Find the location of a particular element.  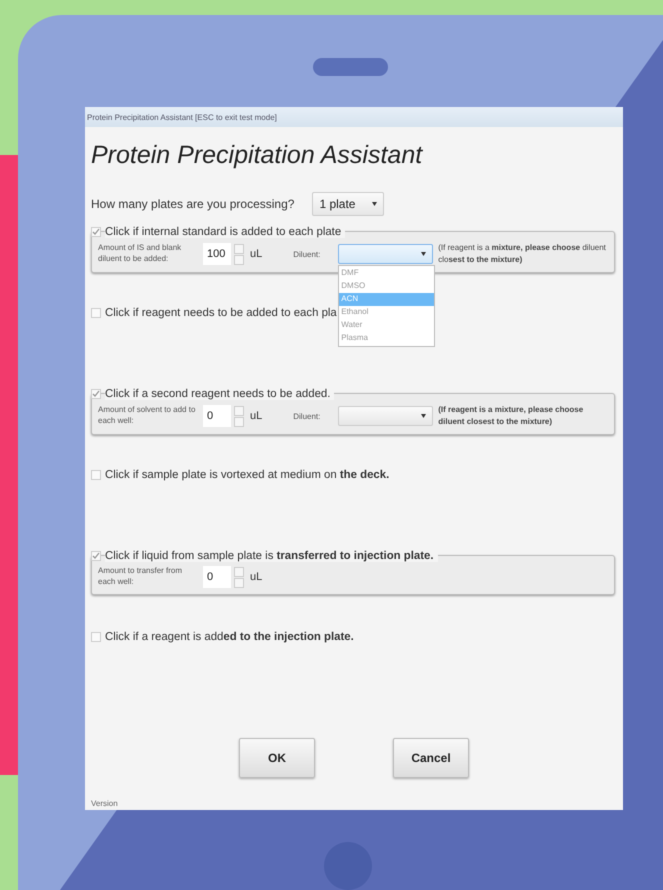

amount-field: 100 is located at coordinates (217, 254).